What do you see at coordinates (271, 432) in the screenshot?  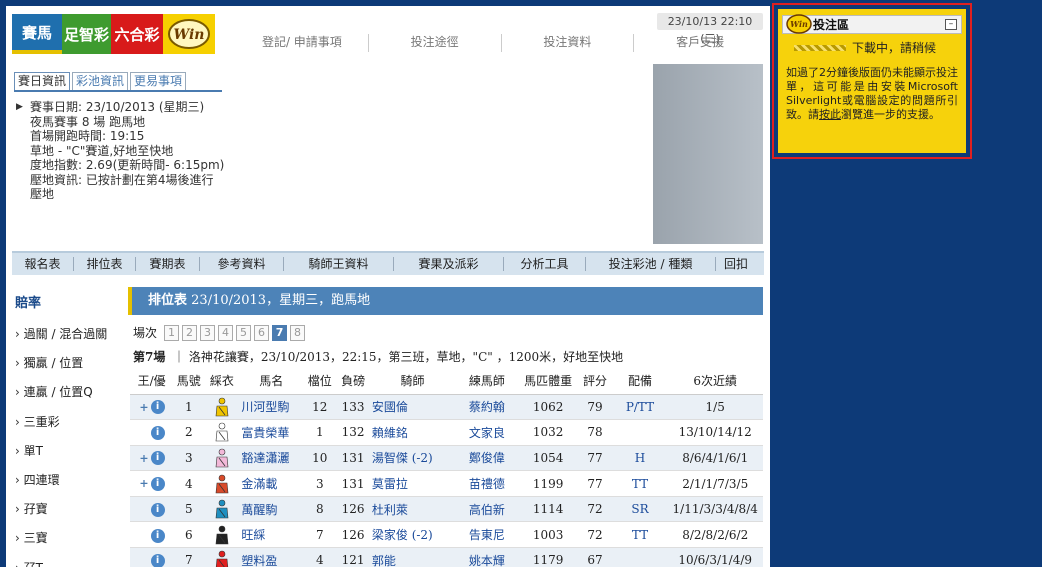 I see `horse-name: 富貴榮華` at bounding box center [271, 432].